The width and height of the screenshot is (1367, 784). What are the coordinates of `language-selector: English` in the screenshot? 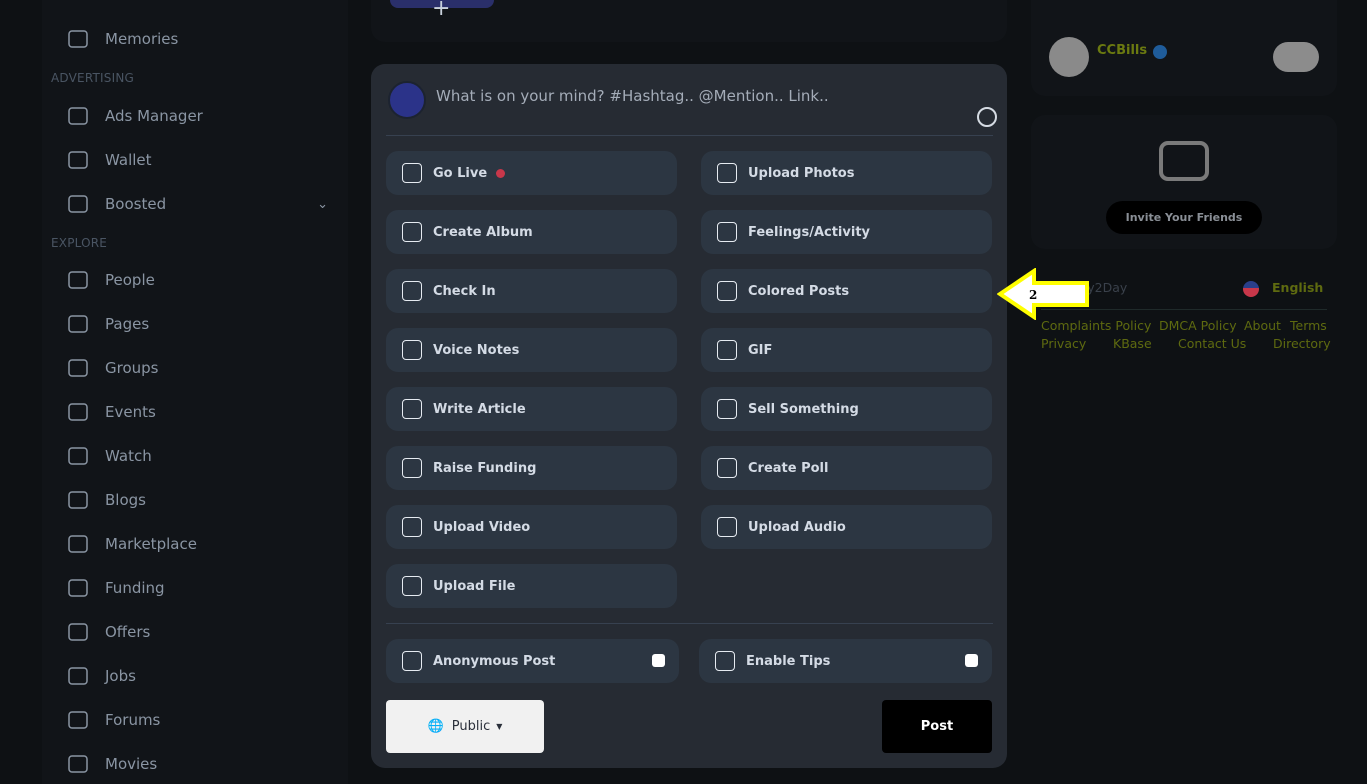 It's located at (1297, 287).